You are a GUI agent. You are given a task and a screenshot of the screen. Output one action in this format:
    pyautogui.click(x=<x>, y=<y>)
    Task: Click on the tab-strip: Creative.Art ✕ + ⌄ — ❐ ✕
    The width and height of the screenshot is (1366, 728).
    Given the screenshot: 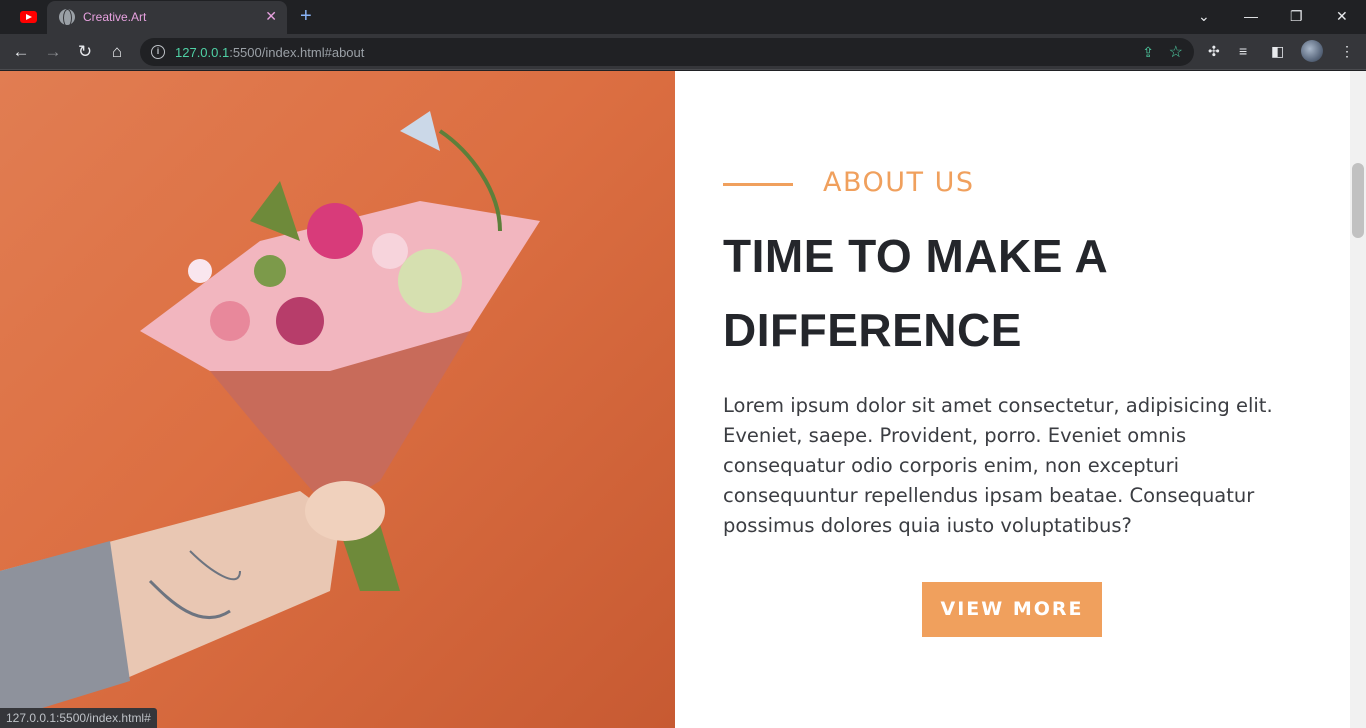 What is the action you would take?
    pyautogui.click(x=683, y=17)
    